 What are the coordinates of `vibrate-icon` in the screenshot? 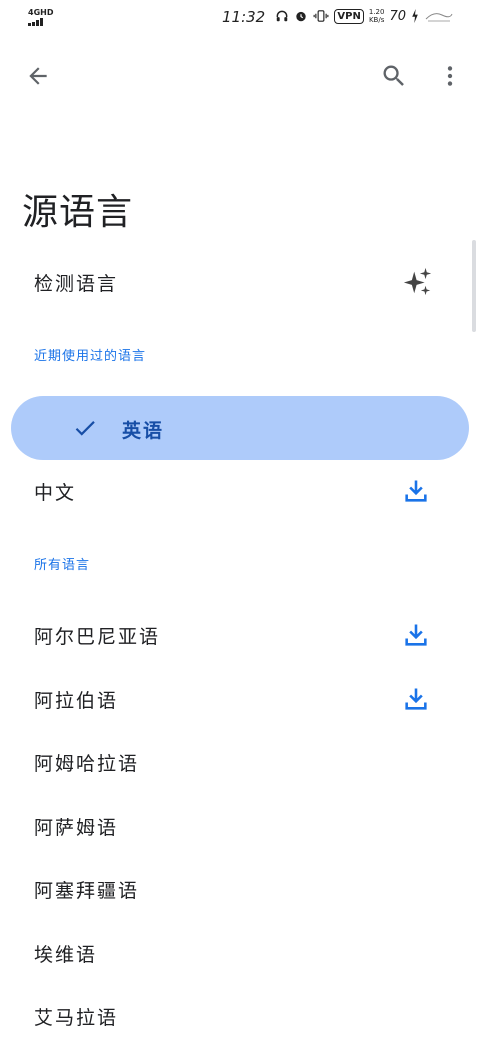 It's located at (321, 16).